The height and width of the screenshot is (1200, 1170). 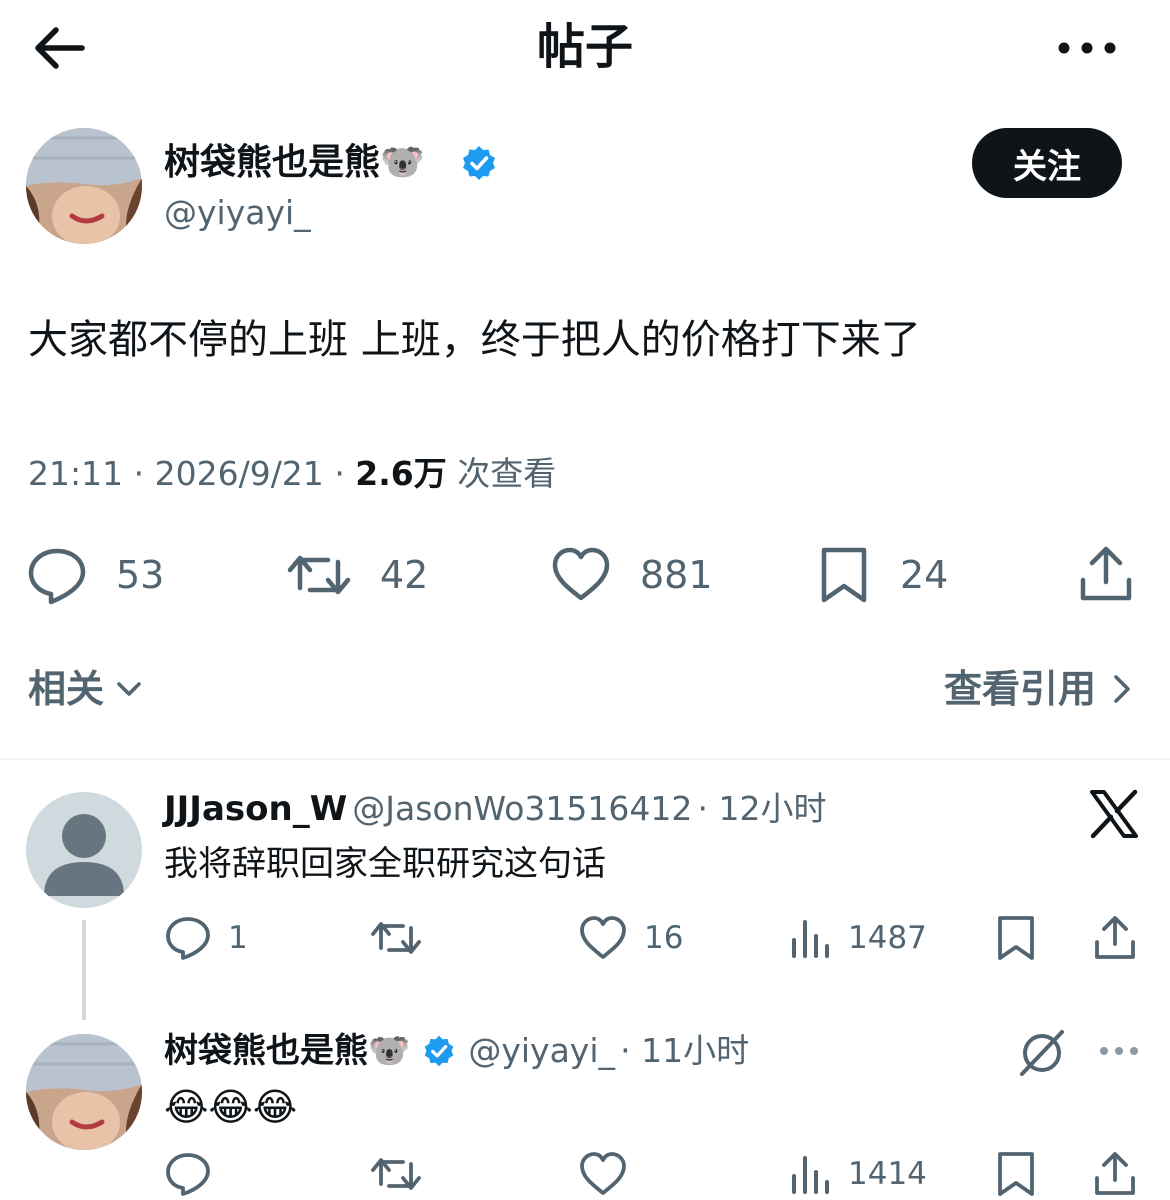 I want to click on default-avatar-icon, so click(x=84, y=850).